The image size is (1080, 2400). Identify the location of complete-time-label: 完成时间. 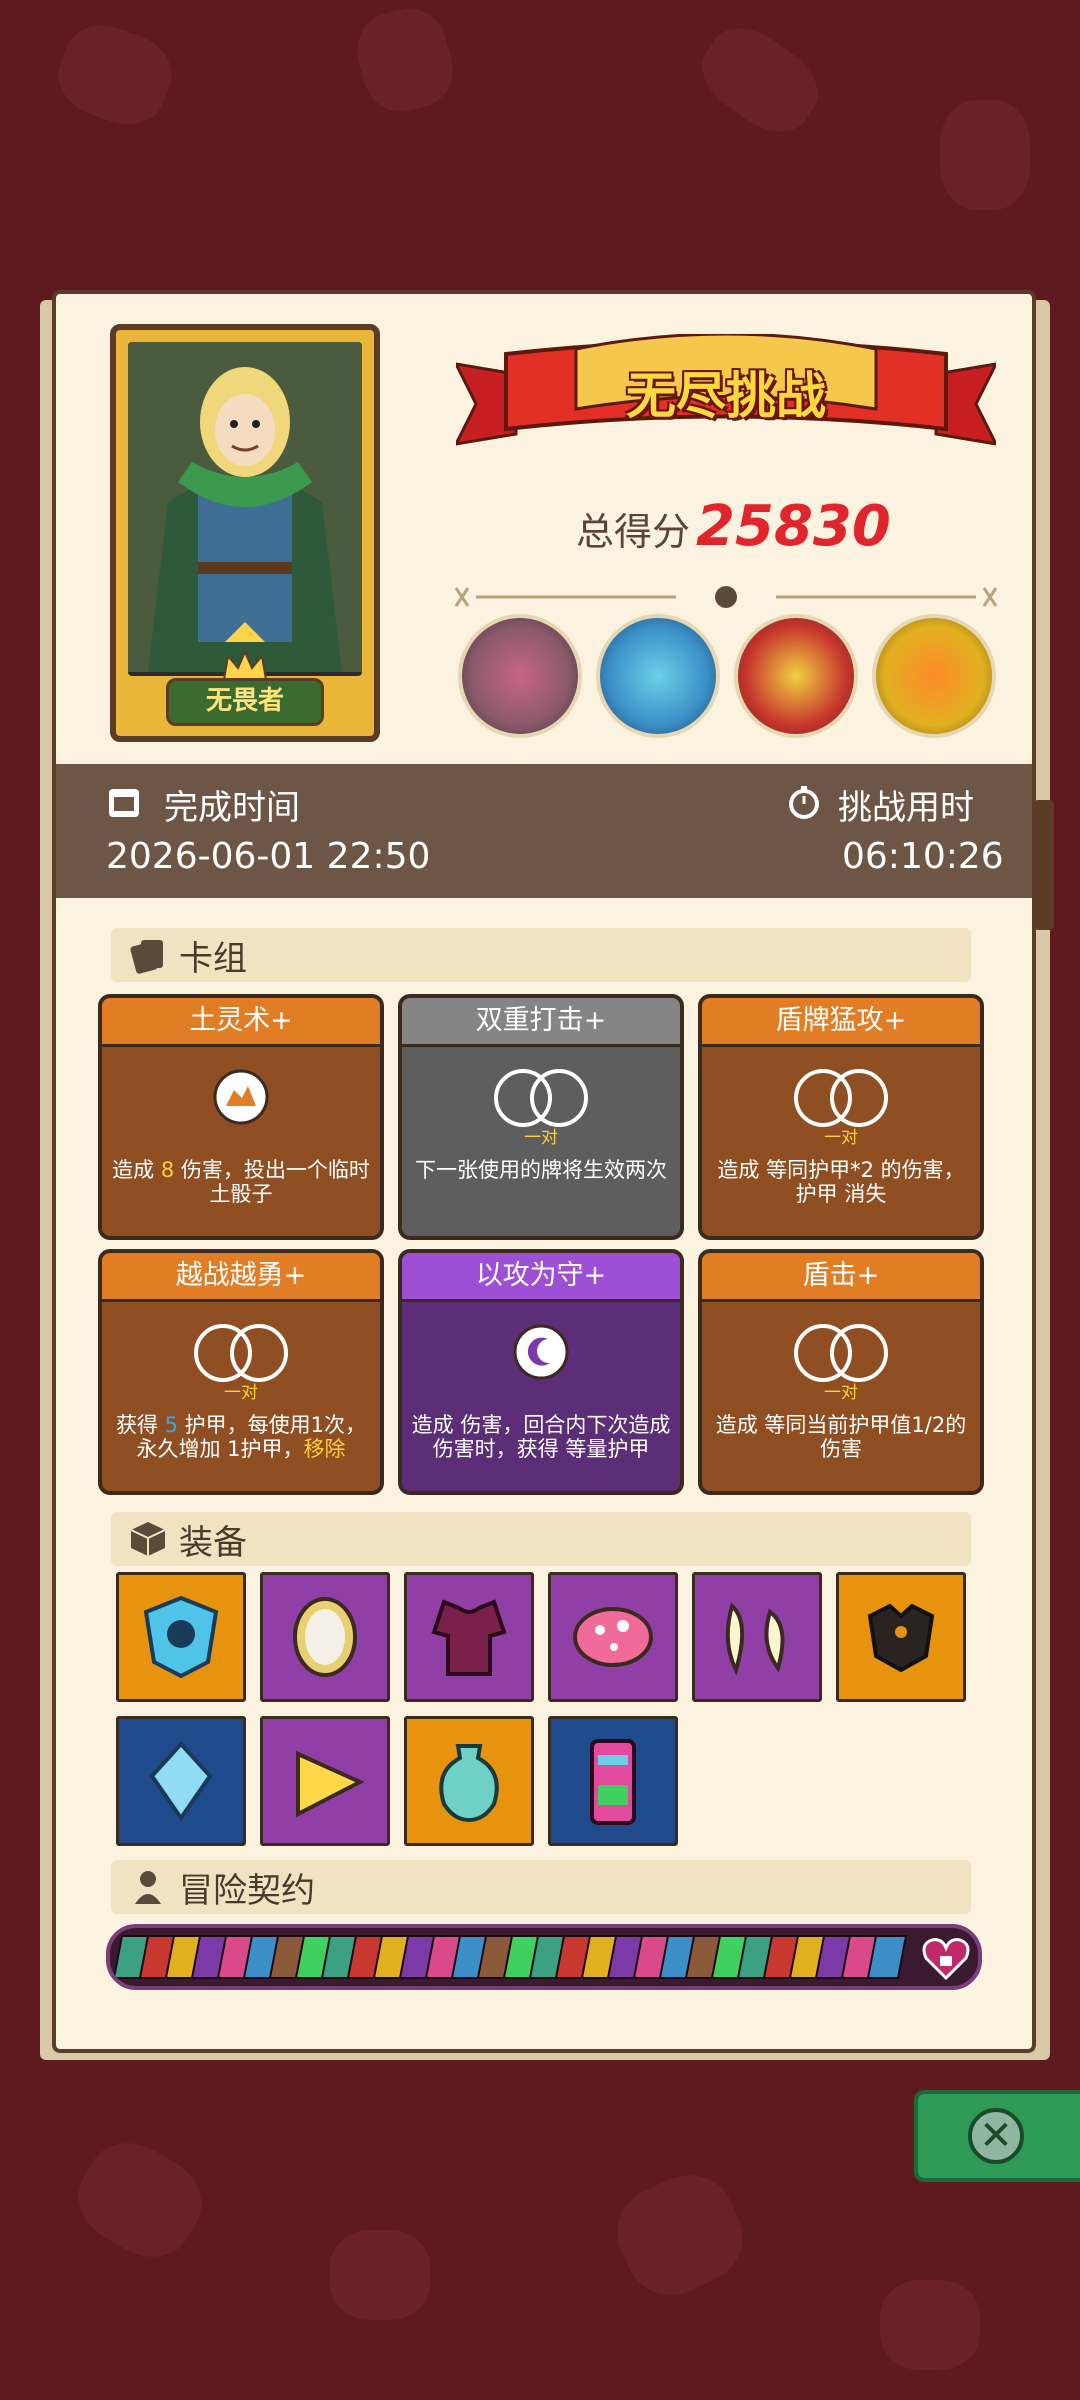
(232, 808).